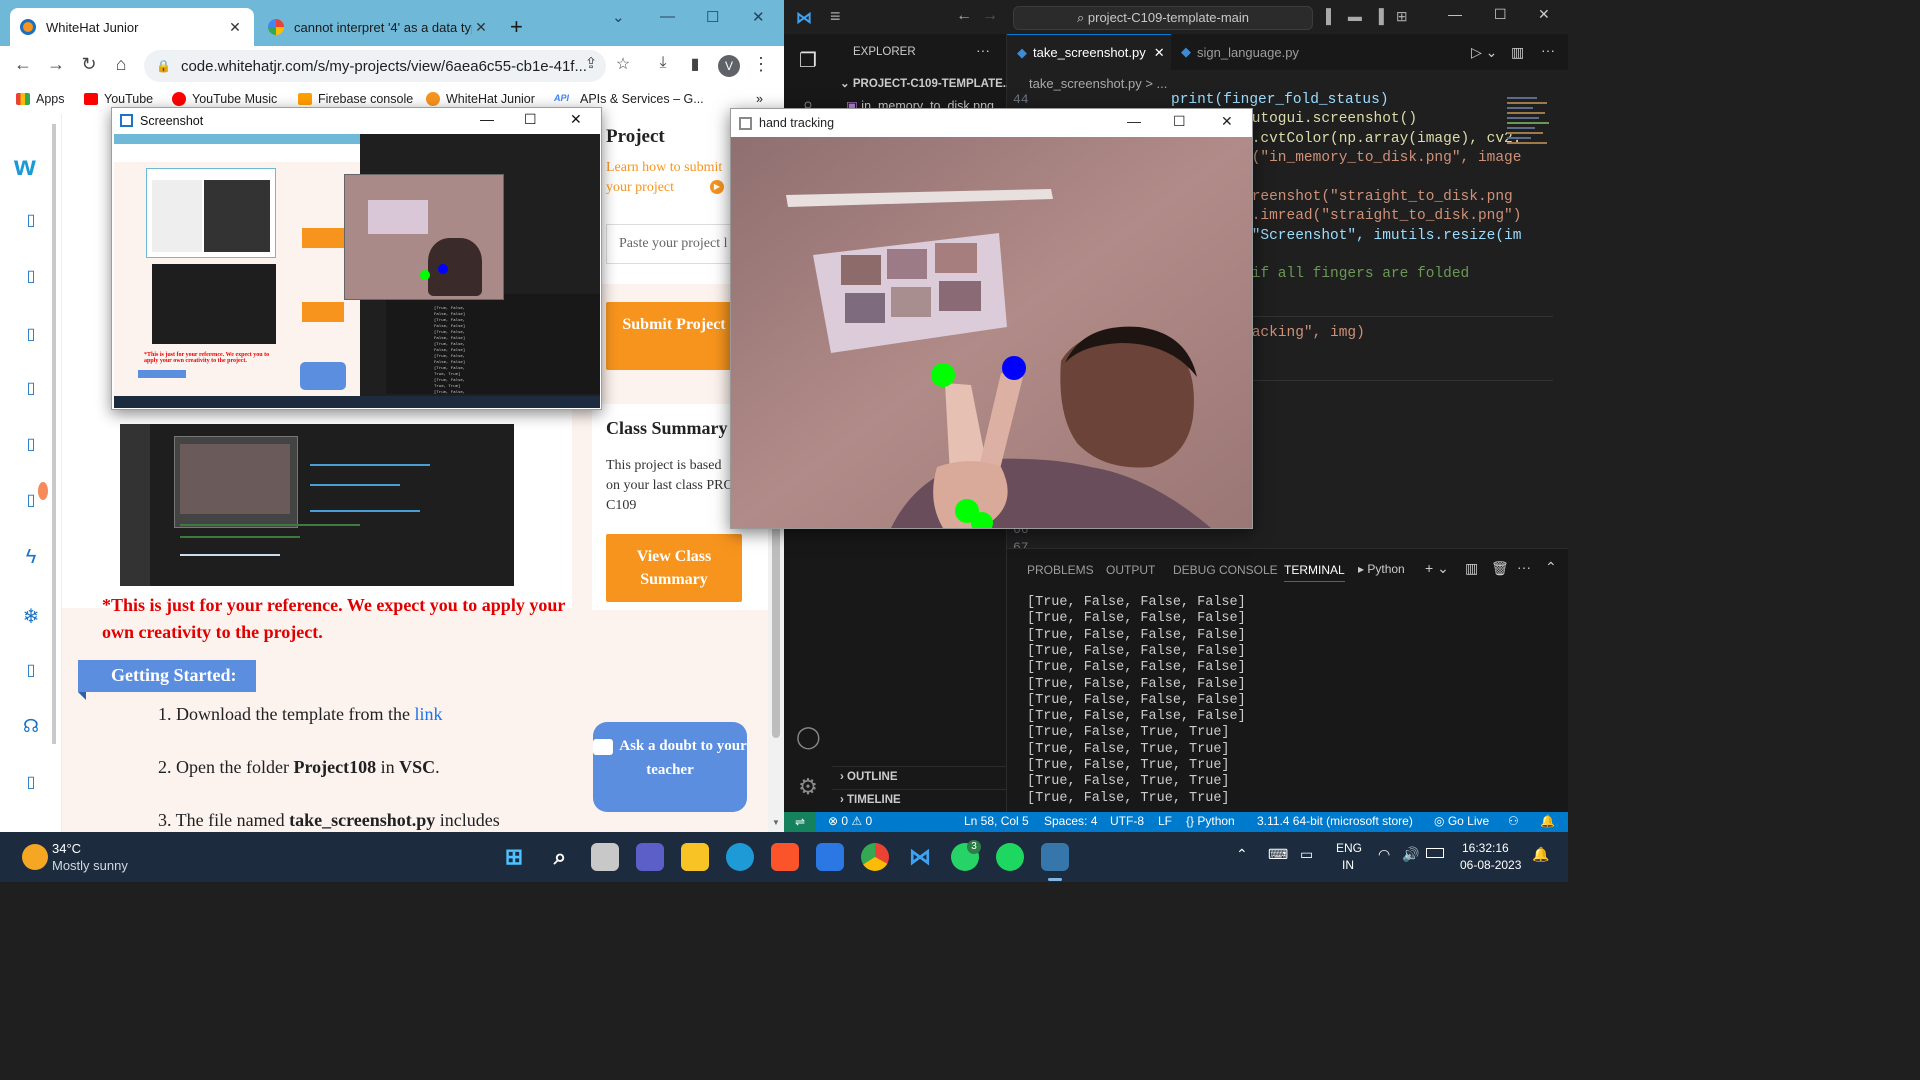 The width and height of the screenshot is (1920, 1080). What do you see at coordinates (355, 99) in the screenshot?
I see `bookmark-firebase: Firebase console` at bounding box center [355, 99].